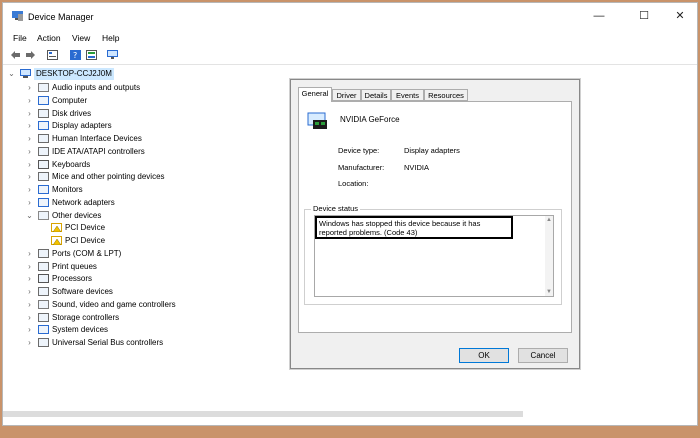 The height and width of the screenshot is (438, 700). I want to click on port-icon, so click(43, 253).